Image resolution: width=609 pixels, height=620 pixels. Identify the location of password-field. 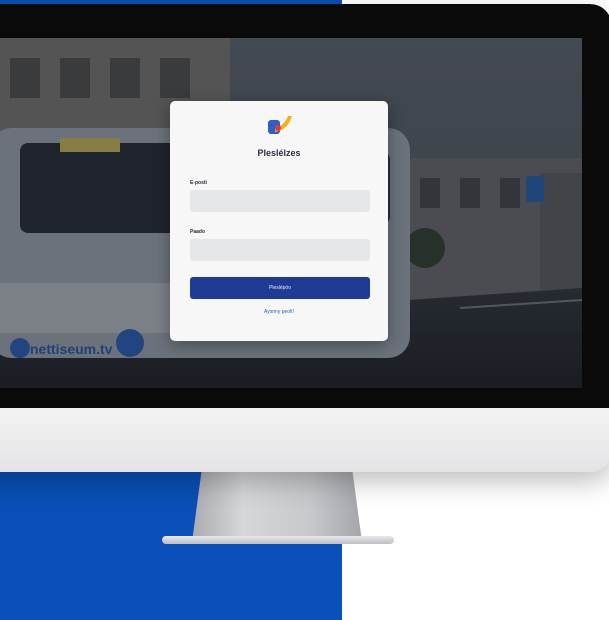
(280, 250).